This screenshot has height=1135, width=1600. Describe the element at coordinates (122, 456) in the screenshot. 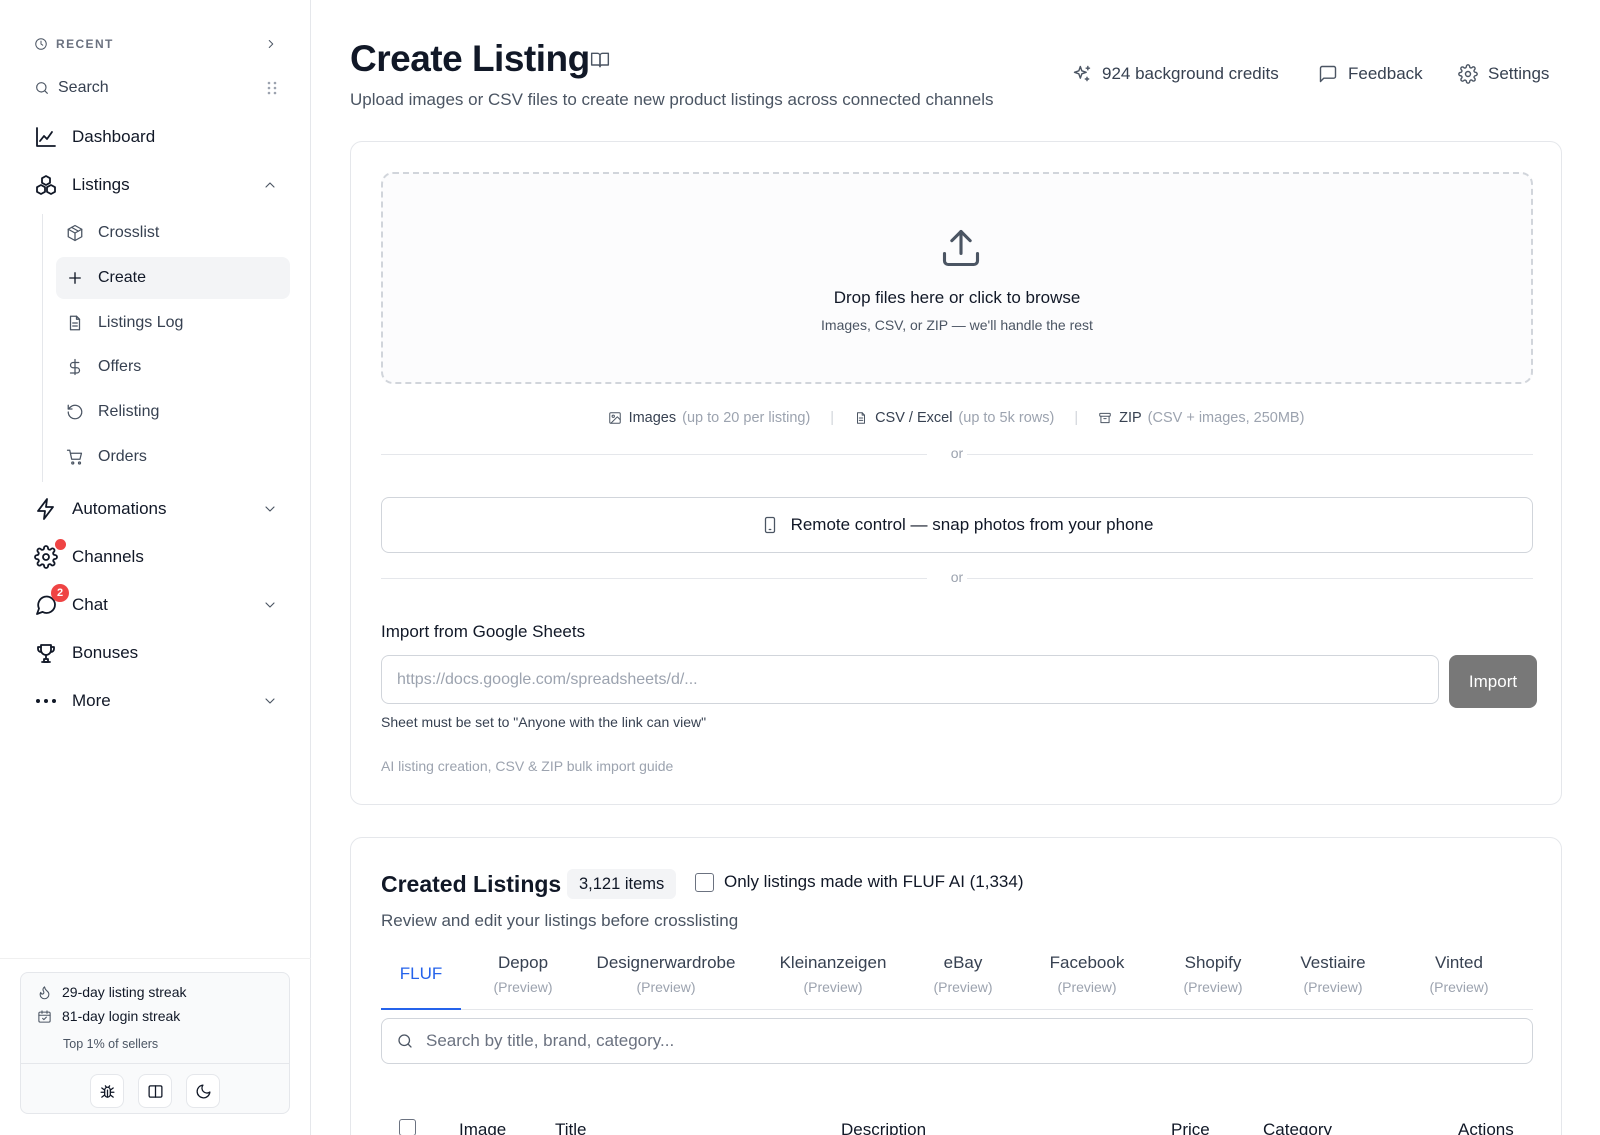

I see `sidebar-subitem-label: Orders` at that location.